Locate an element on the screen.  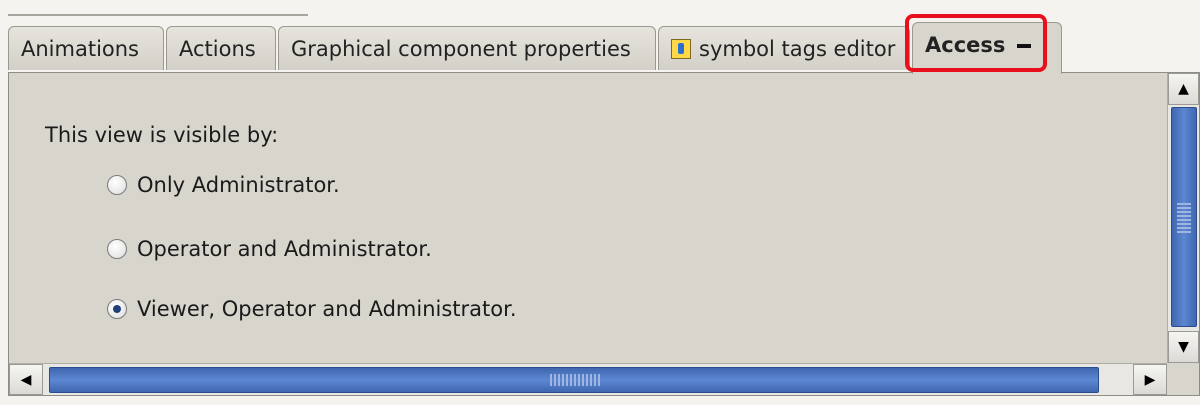
option-viewer-operator-and-administrator: Viewer, Operator and Administrator. is located at coordinates (312, 309).